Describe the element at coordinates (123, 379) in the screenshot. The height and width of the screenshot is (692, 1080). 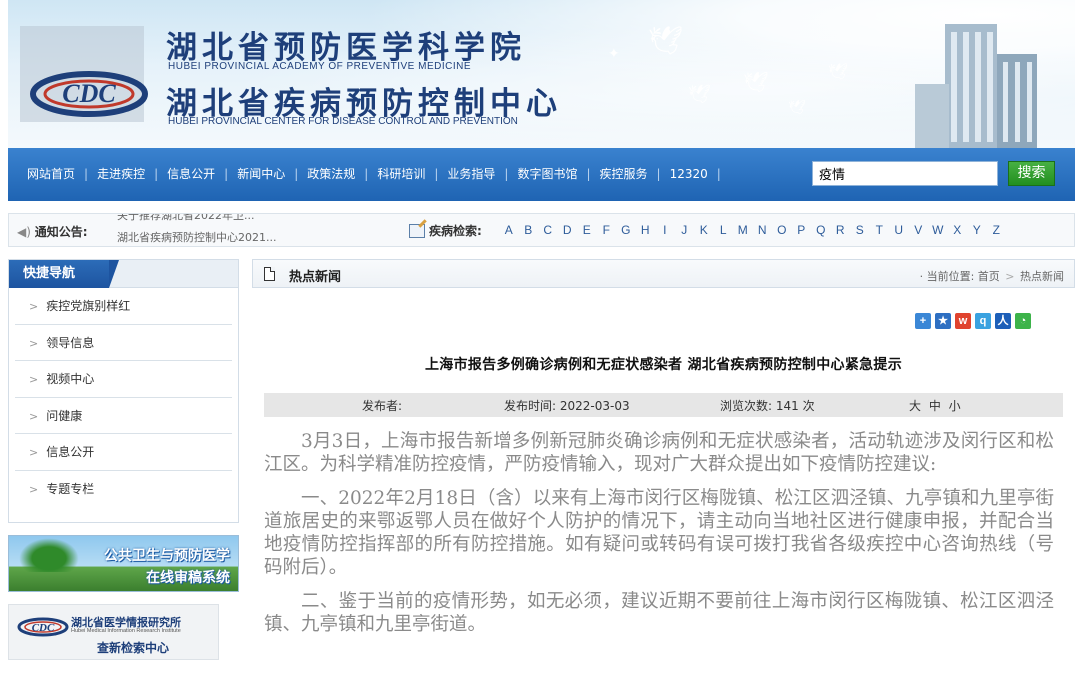
I see `sidebar-item-video: > 视频中心` at that location.